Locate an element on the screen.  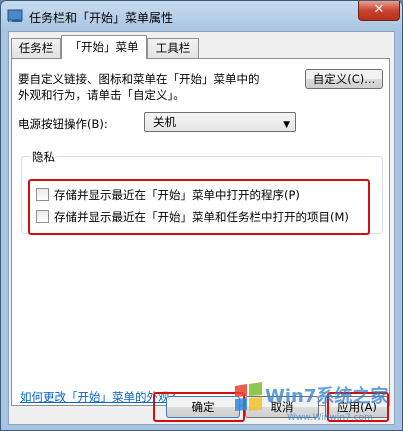
recent-programs-option: 存储并显示最近在「开始」菜单中打开的程序(P) is located at coordinates (168, 195).